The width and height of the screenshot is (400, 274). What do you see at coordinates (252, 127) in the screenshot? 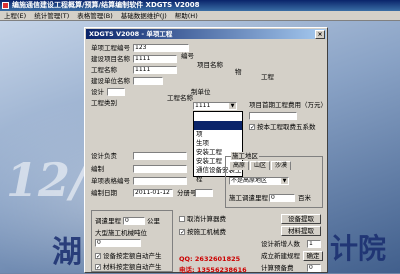
I see `checkbox-coefficient: ✓` at bounding box center [252, 127].